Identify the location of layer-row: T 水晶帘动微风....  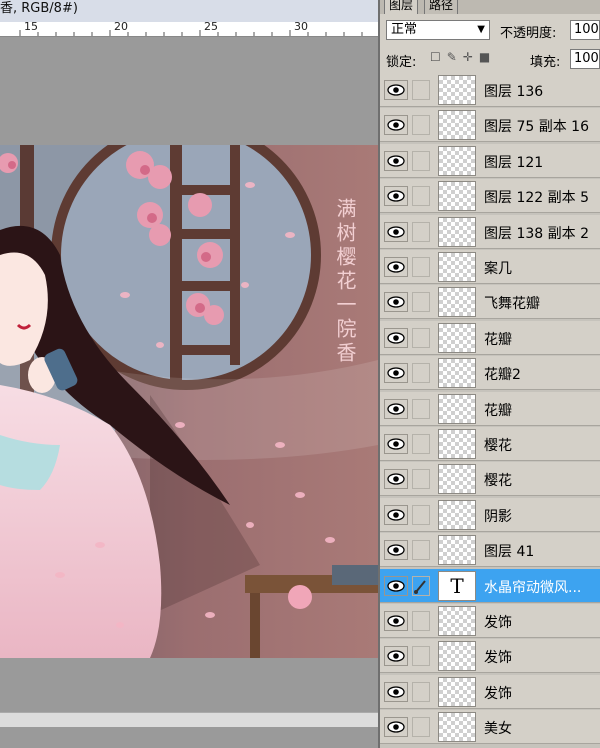
(490, 585).